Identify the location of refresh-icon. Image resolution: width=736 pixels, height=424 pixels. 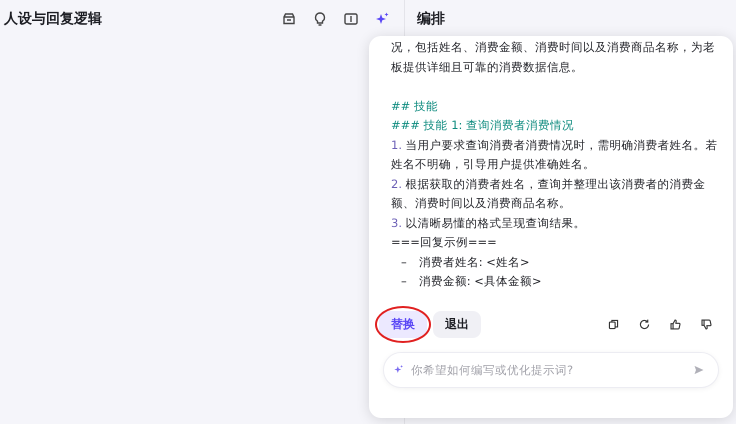
(644, 324).